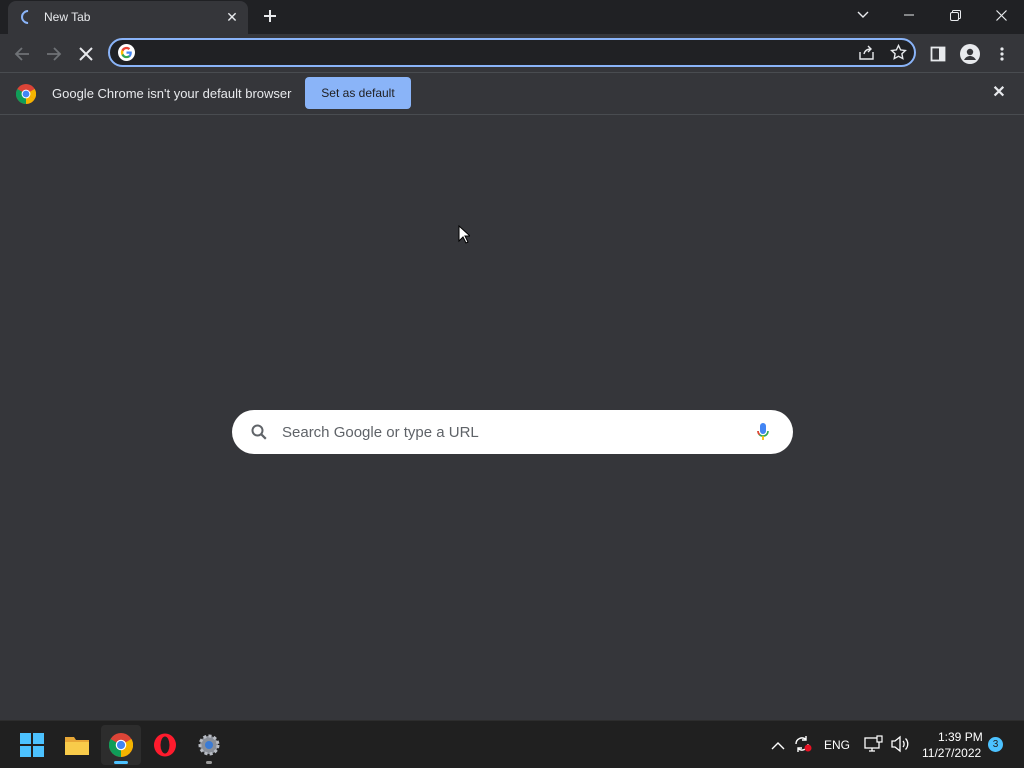 The image size is (1024, 768). I want to click on plus-icon, so click(270, 16).